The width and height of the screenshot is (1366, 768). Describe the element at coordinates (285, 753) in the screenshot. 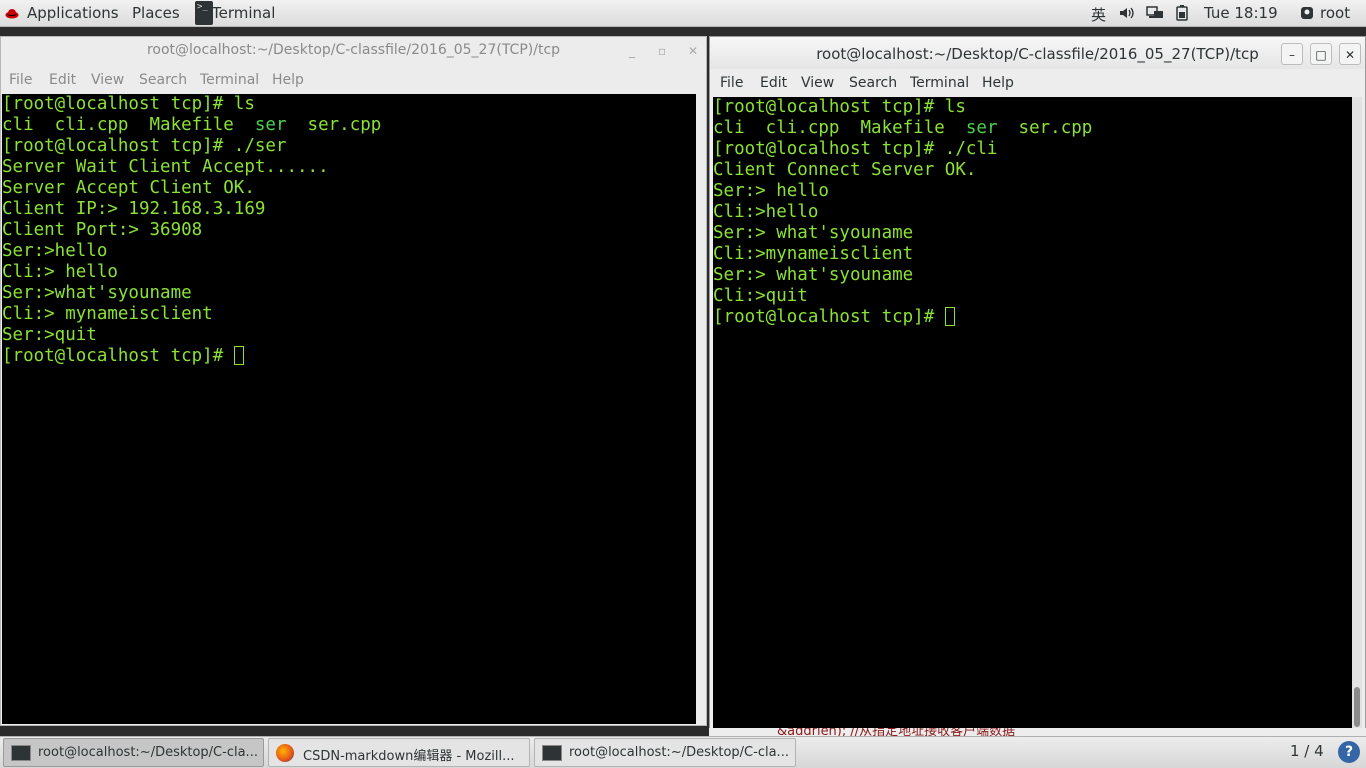

I see `firefox-icon` at that location.